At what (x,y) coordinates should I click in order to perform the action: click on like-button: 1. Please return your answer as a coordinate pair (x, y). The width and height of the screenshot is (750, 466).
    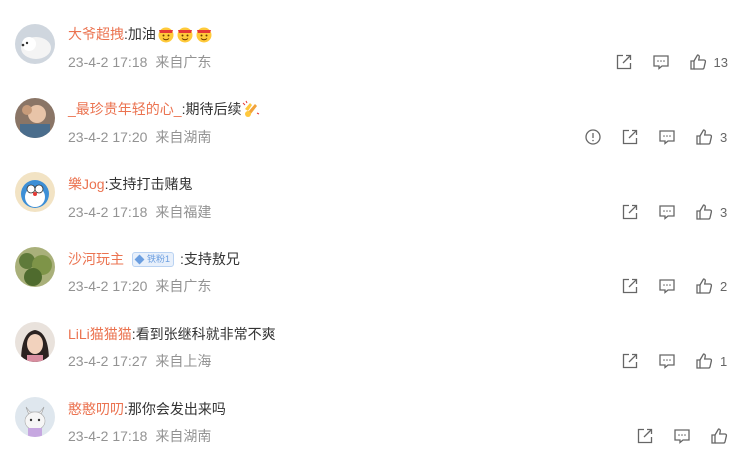
    Looking at the image, I should click on (711, 361).